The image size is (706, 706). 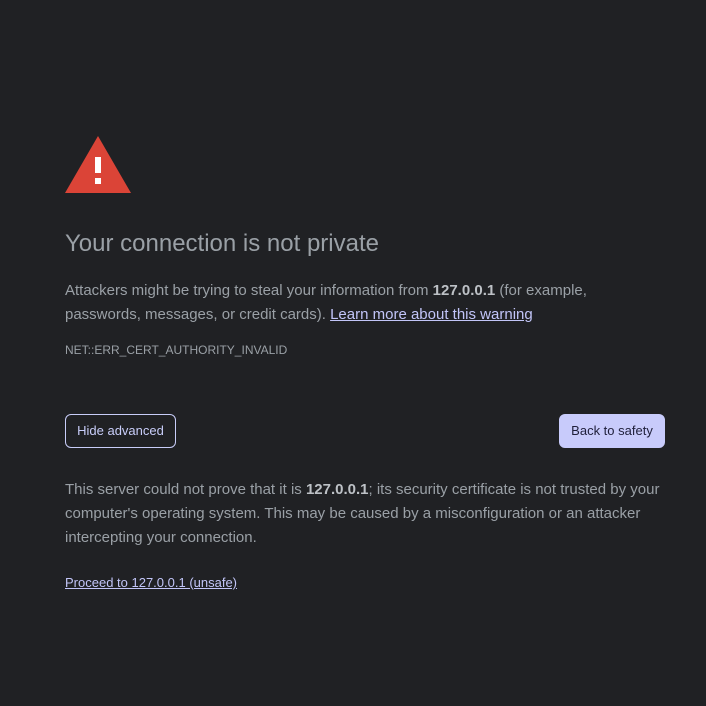 What do you see at coordinates (151, 582) in the screenshot?
I see `proceed-unsafe-link: Proceed to 127.0.0.1 (unsafe)` at bounding box center [151, 582].